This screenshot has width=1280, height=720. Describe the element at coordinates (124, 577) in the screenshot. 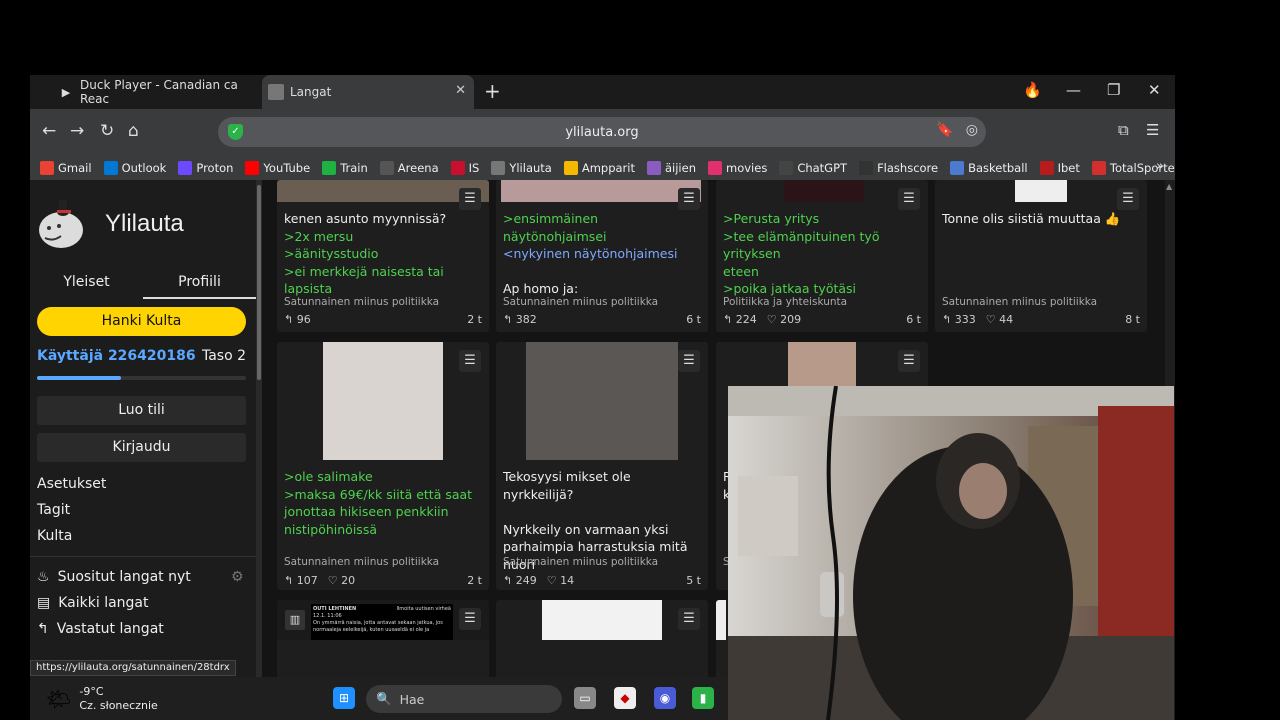

I see `sidebar-item-label: Suositut langat nyt` at that location.